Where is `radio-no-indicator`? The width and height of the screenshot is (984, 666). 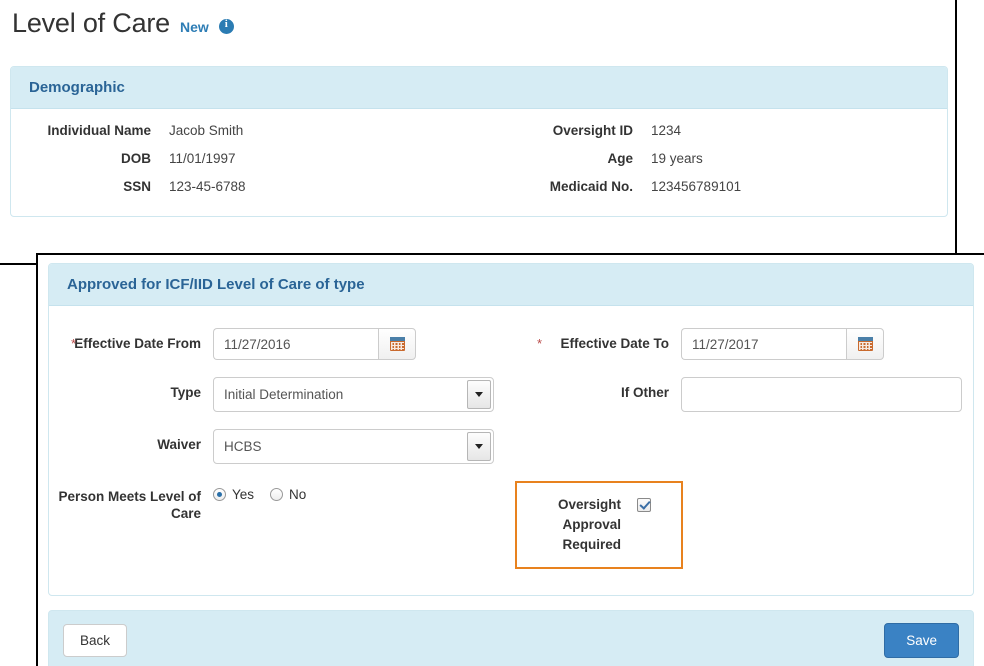 radio-no-indicator is located at coordinates (277, 494).